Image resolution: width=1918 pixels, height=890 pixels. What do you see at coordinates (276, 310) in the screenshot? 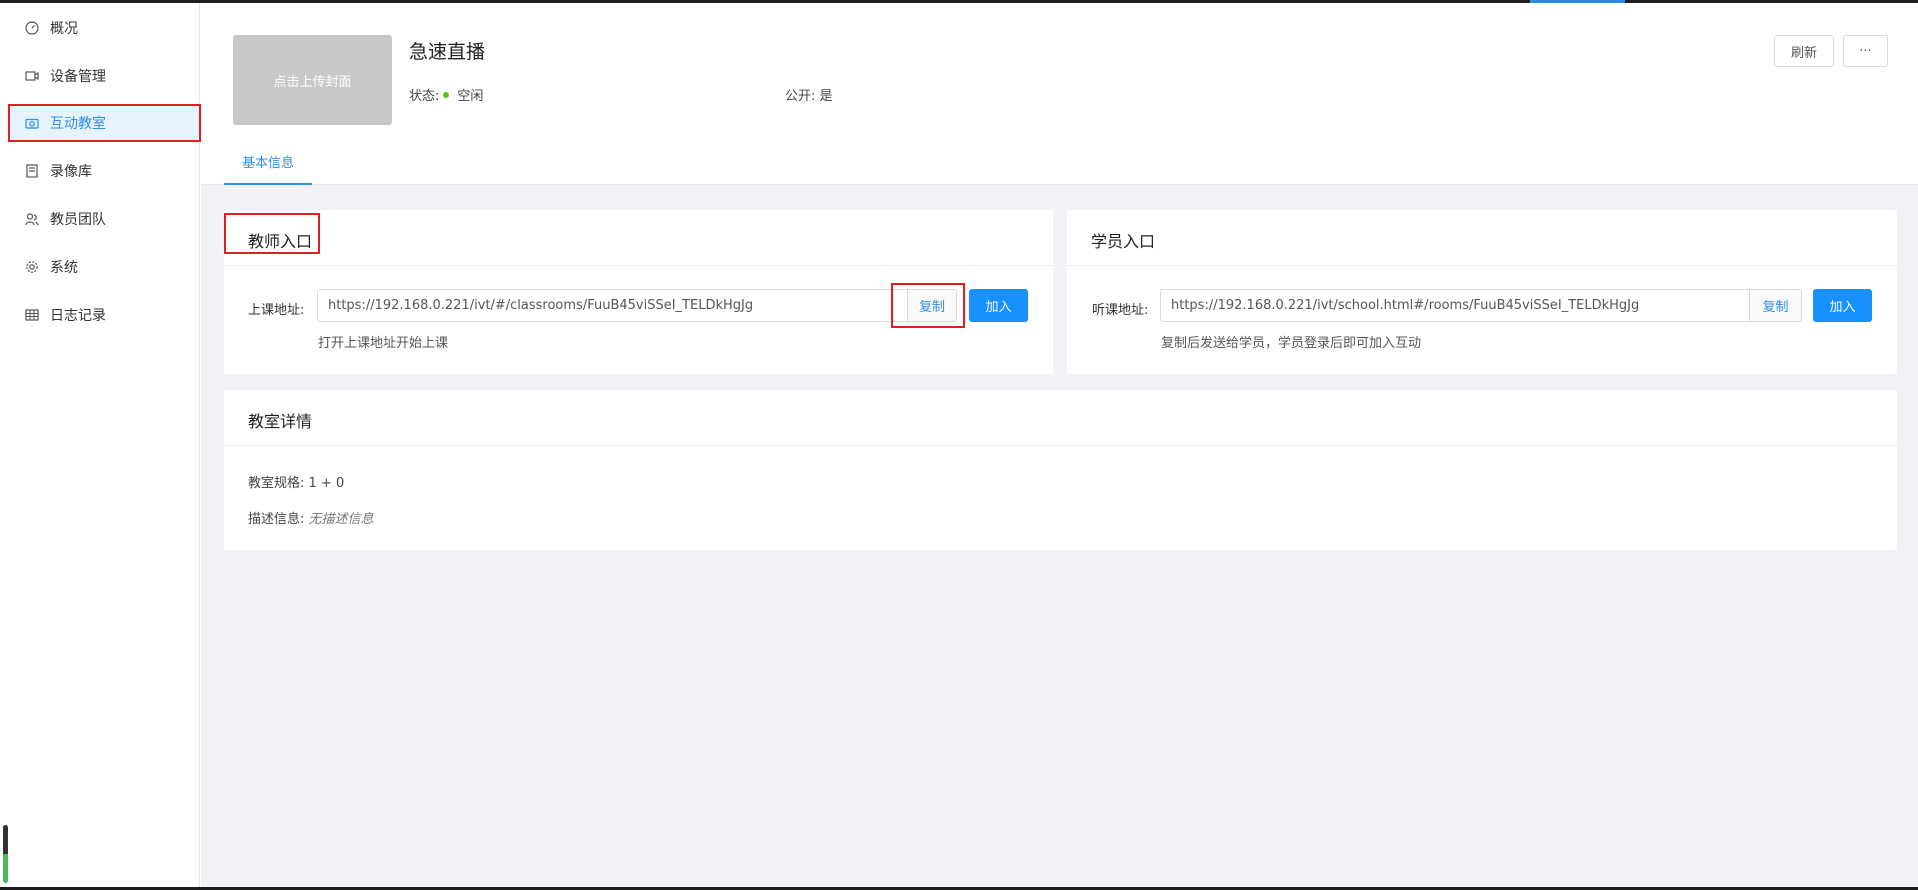
I see `class-url-label: 上课地址:` at bounding box center [276, 310].